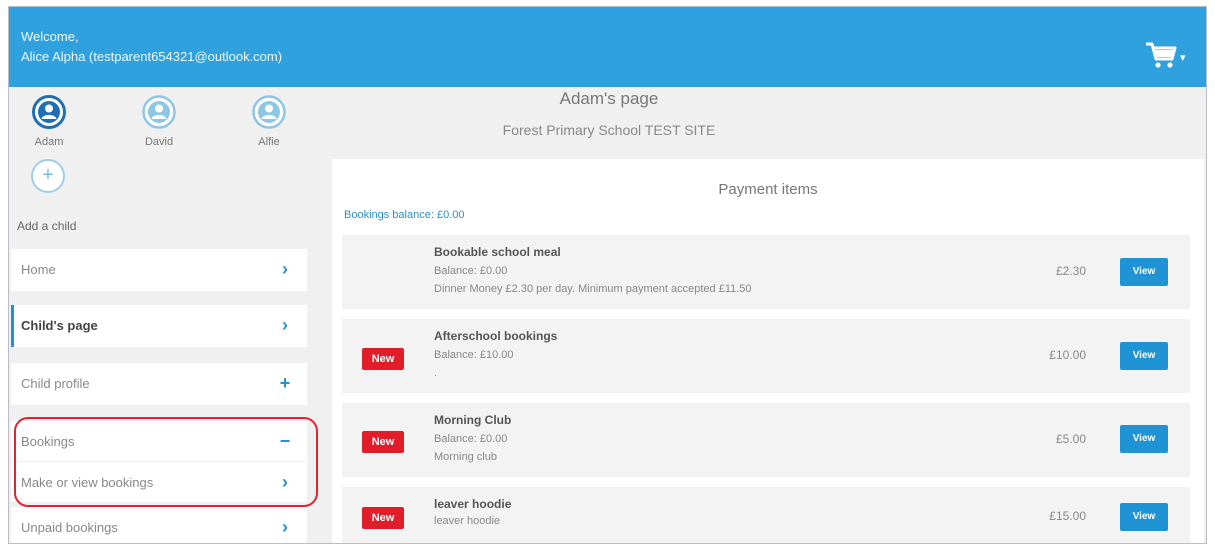  I want to click on item-title: Morning Club, so click(473, 420).